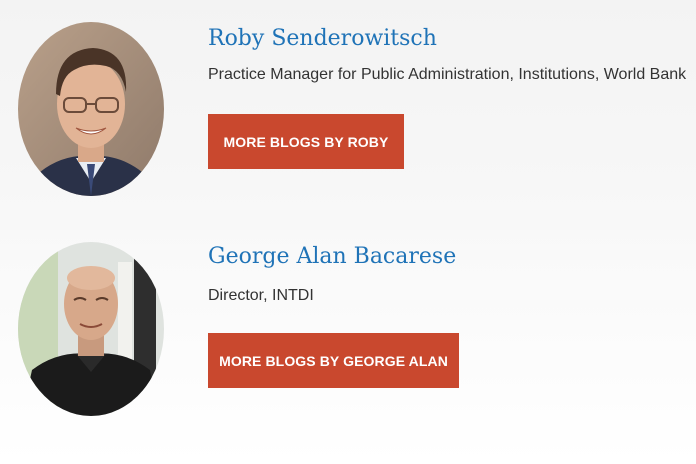  What do you see at coordinates (306, 141) in the screenshot?
I see `more-blogs-button: MORE BLOGS BY ROBY` at bounding box center [306, 141].